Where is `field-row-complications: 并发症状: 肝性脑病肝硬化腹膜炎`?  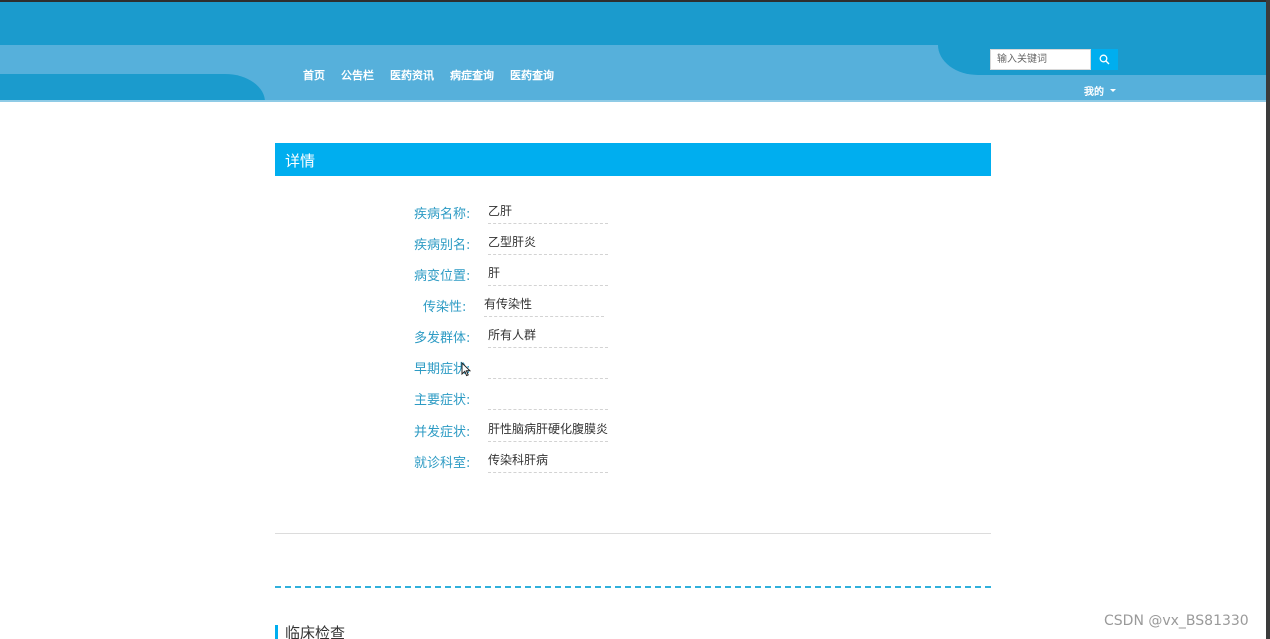 field-row-complications: 并发症状: 肝性脑病肝硬化腹膜炎 is located at coordinates (635, 433).